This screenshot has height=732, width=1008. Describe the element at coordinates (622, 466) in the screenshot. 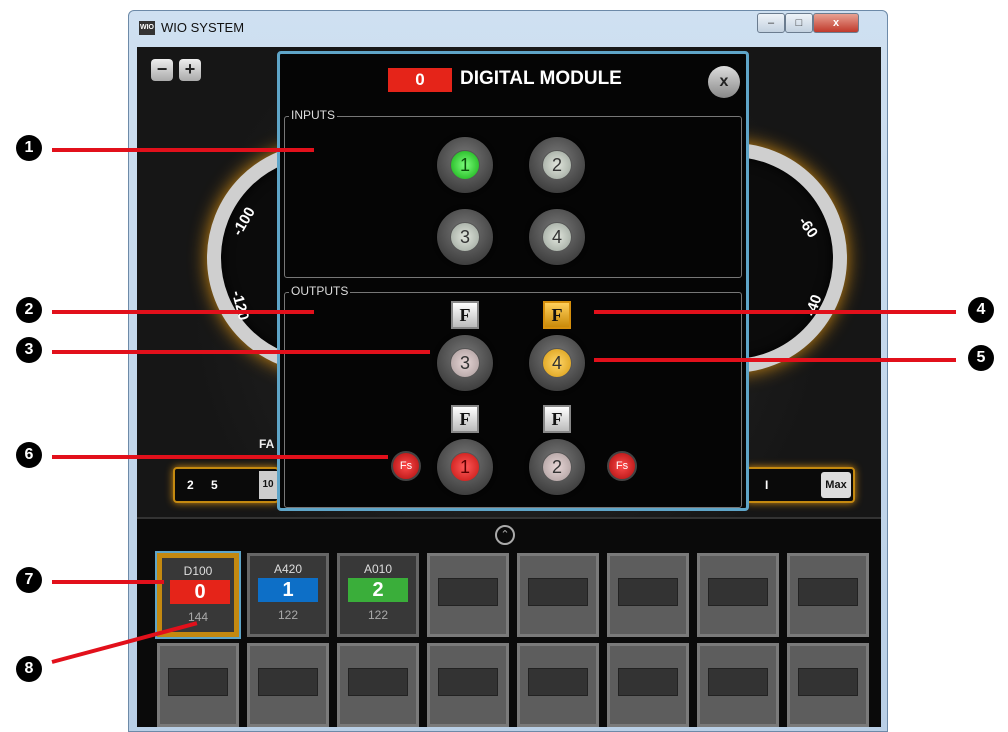

I see `failsafe-button-2: Fs` at that location.